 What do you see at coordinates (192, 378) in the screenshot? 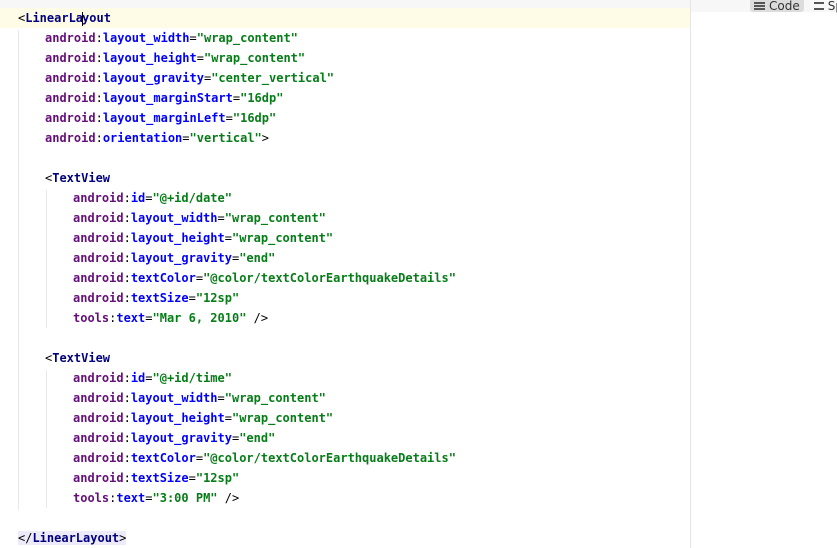
I see `attr-value: "@+id/time"` at bounding box center [192, 378].